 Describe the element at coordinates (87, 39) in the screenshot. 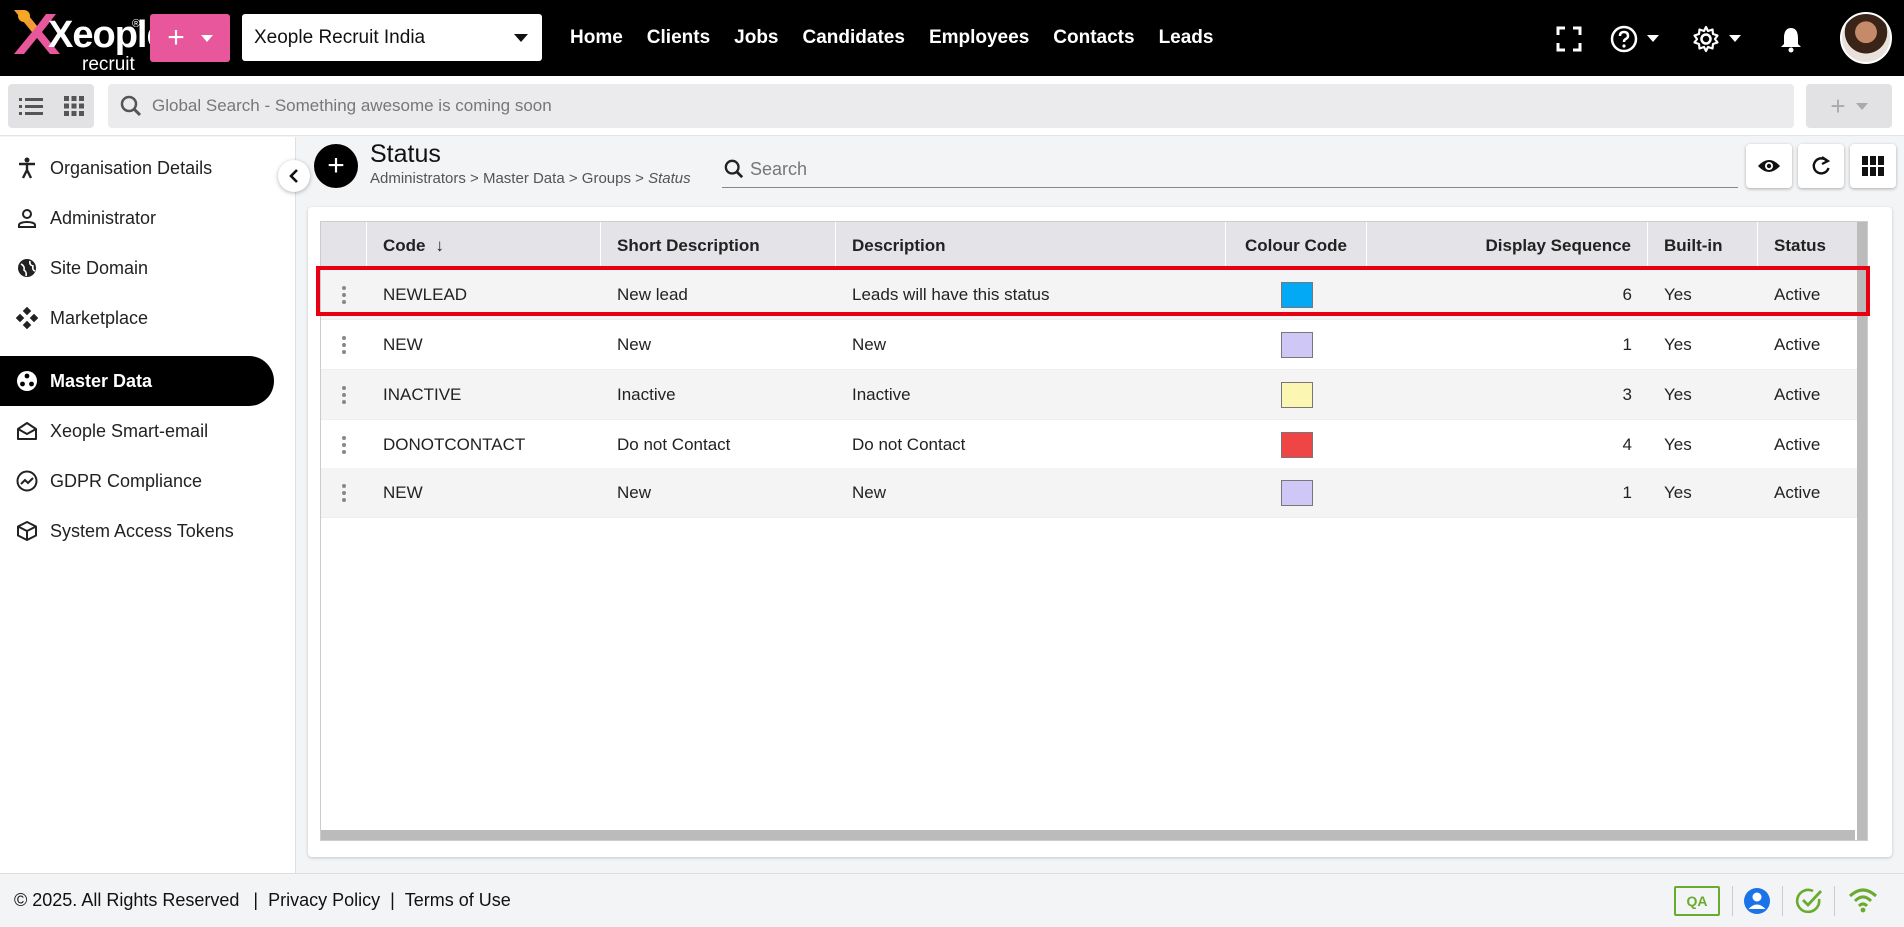

I see `xeople-logo: Xeople ® recruit` at that location.